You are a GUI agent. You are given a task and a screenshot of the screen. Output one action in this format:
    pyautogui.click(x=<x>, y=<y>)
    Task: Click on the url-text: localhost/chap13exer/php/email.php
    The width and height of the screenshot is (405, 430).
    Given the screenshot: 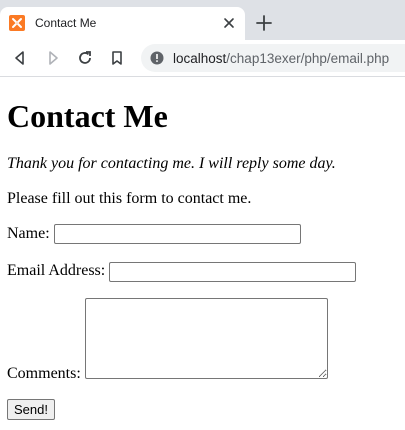 What is the action you would take?
    pyautogui.click(x=281, y=58)
    